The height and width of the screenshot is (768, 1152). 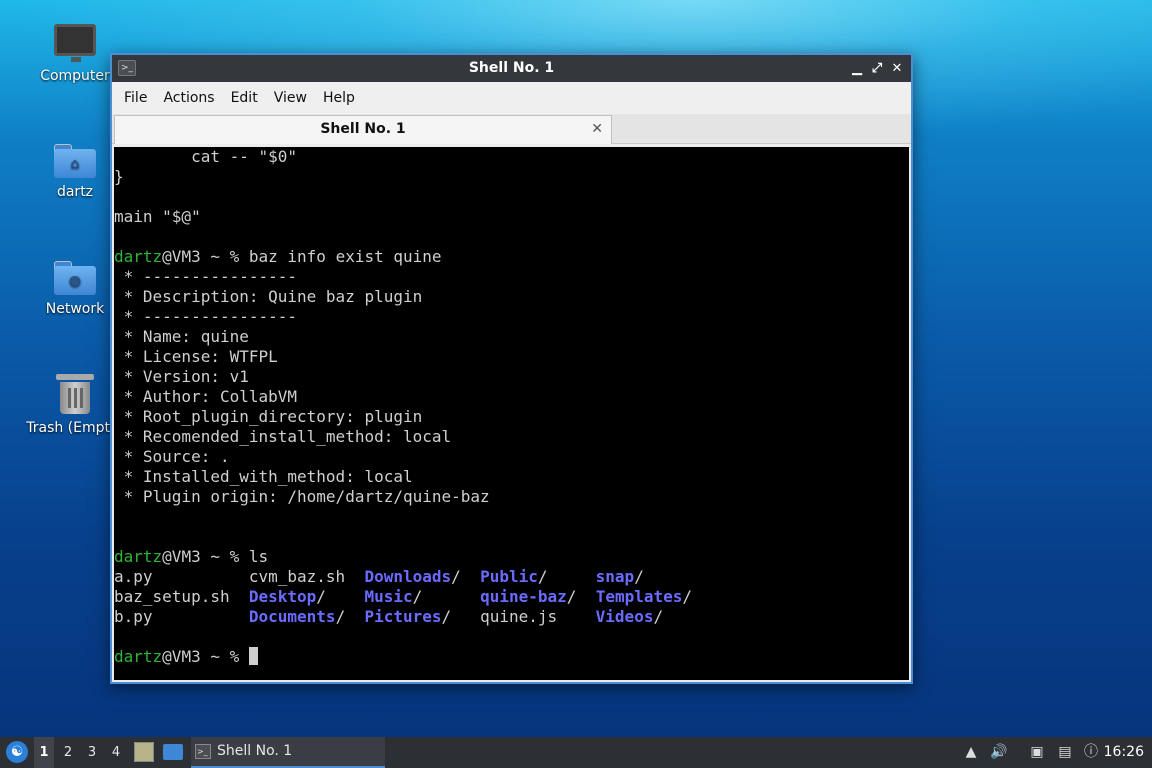 What do you see at coordinates (92, 752) in the screenshot?
I see `workspace-3: 3` at bounding box center [92, 752].